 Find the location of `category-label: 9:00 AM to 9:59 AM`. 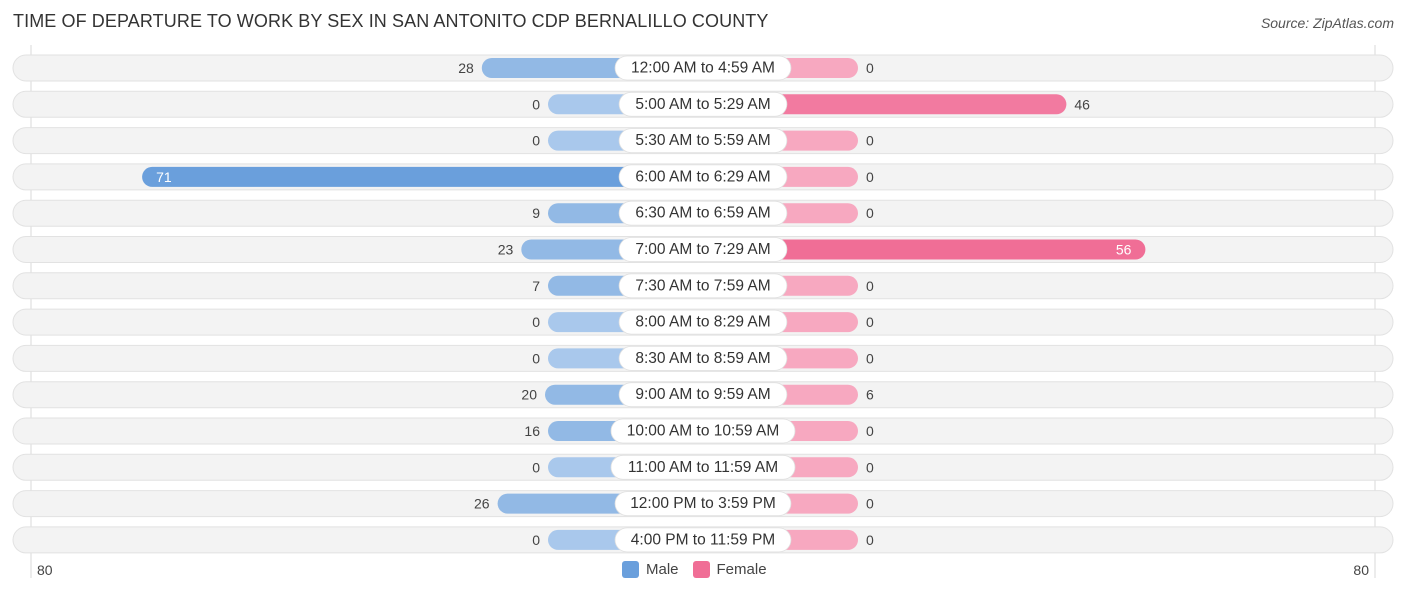

category-label: 9:00 AM to 9:59 AM is located at coordinates (702, 394).